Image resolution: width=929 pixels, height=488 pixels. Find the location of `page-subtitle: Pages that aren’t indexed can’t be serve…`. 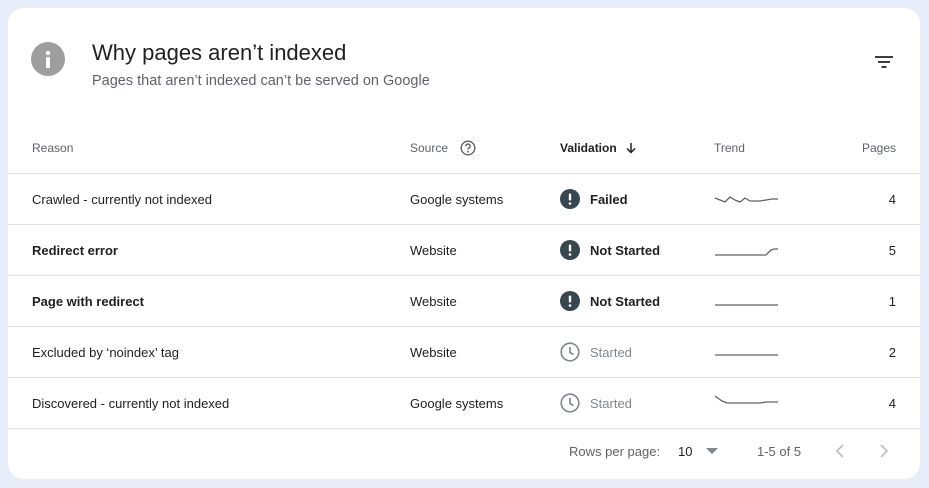

page-subtitle: Pages that aren’t indexed can’t be serve… is located at coordinates (261, 81).